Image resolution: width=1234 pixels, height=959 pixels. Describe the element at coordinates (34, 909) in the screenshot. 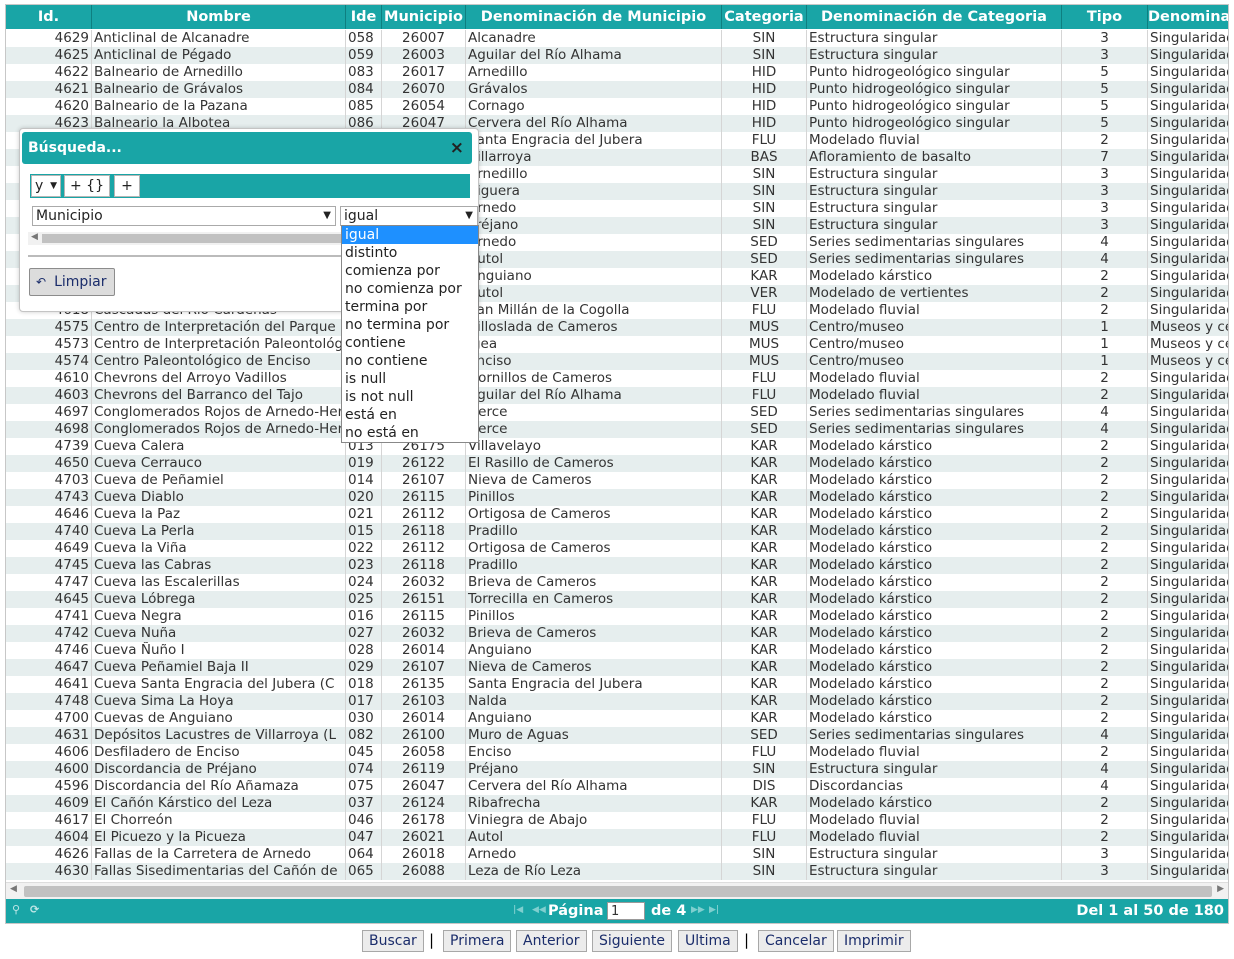

I see `refresh-icon: ⟳` at that location.